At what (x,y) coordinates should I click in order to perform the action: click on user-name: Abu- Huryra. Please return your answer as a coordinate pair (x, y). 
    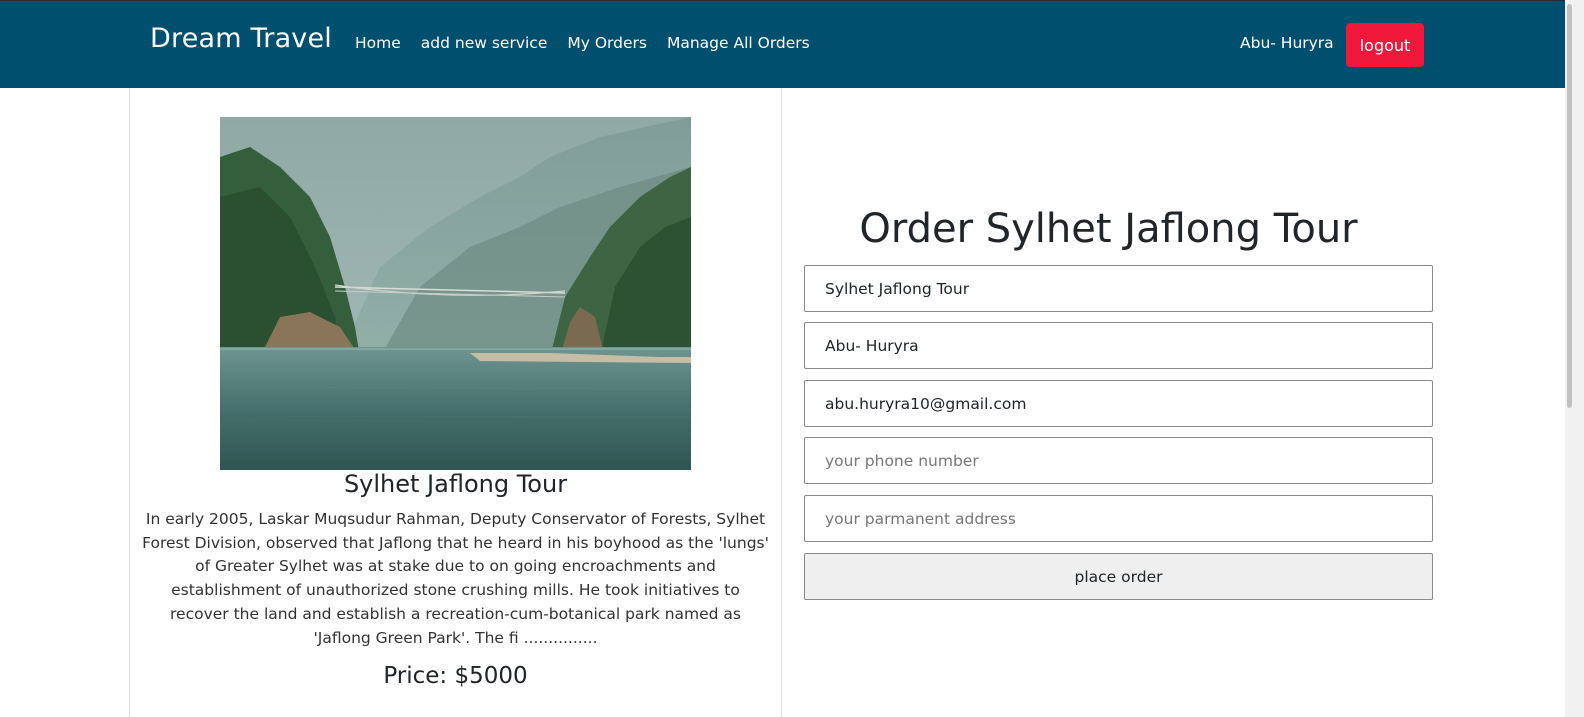
    Looking at the image, I should click on (1287, 43).